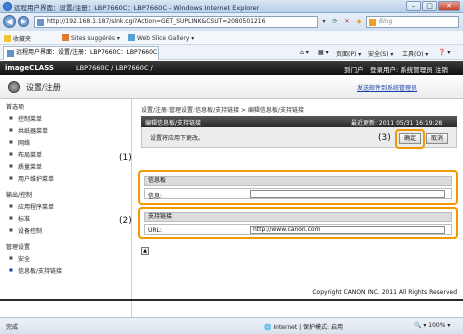  I want to click on breadcrumb: 设置/注册:管理设置:信息板/支持链接 > 编辑信息板/支持链接, so click(222, 110).